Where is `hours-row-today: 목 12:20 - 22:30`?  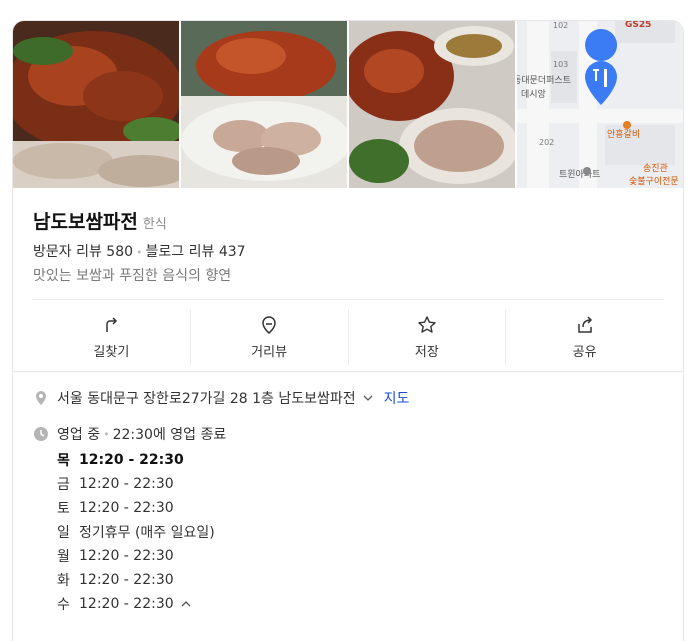 hours-row-today: 목 12:20 - 22:30 is located at coordinates (353, 460).